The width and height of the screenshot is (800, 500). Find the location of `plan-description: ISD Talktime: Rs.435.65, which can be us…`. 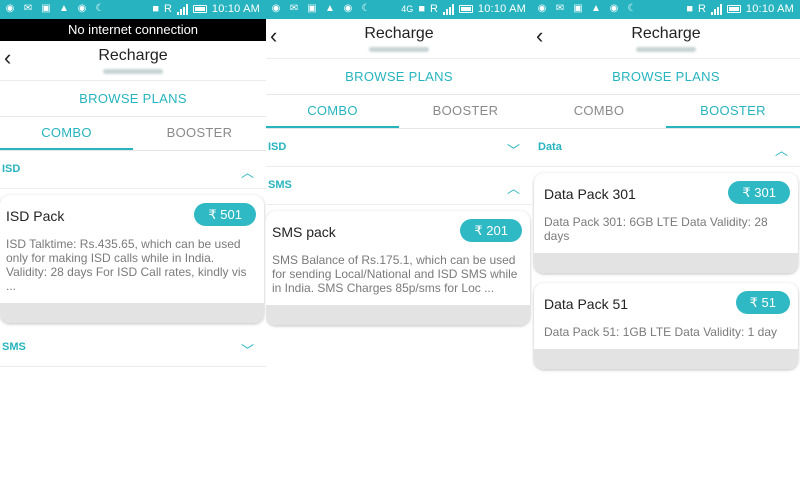

plan-description: ISD Talktime: Rs.435.65, which can be us… is located at coordinates (126, 265).